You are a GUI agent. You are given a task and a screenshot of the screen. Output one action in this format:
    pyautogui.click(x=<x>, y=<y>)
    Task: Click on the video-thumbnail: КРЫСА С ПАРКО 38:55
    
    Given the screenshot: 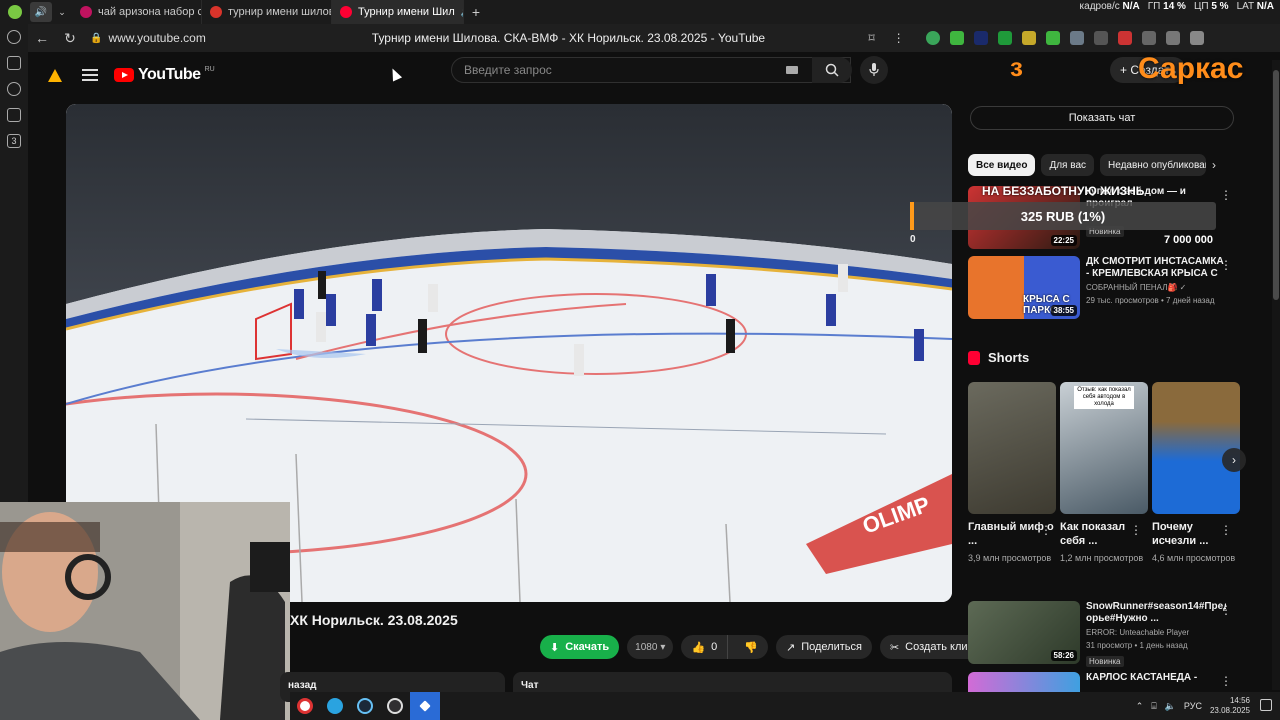 What is the action you would take?
    pyautogui.click(x=1024, y=287)
    